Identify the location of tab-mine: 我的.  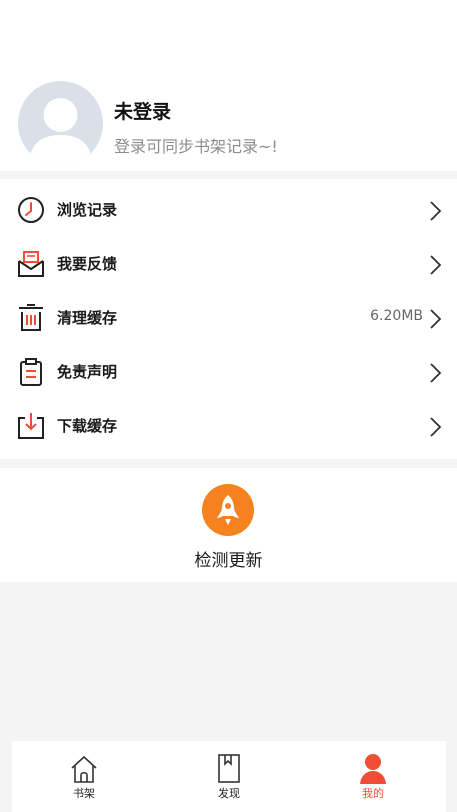
(373, 776).